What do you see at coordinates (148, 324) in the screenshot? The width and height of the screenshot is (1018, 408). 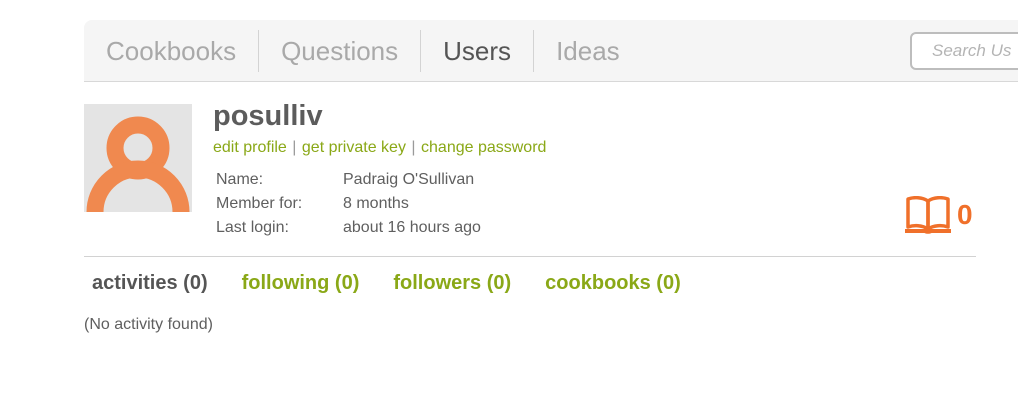 I see `empty-activity-message: (No activity found)` at bounding box center [148, 324].